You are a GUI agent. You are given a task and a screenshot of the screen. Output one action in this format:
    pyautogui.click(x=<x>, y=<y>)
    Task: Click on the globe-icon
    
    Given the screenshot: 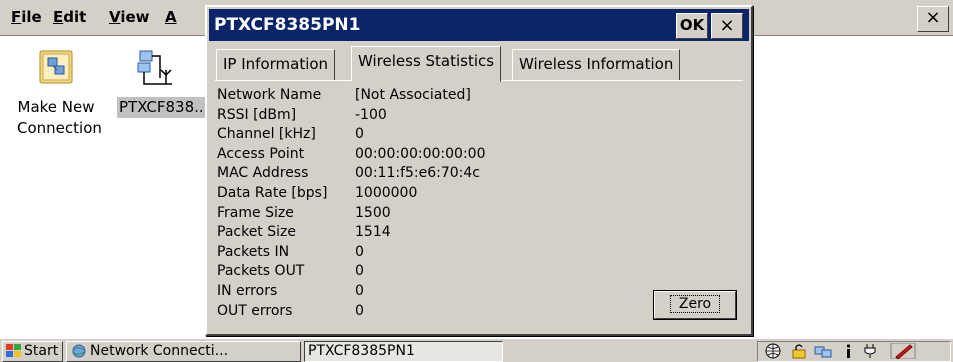 What is the action you would take?
    pyautogui.click(x=773, y=351)
    